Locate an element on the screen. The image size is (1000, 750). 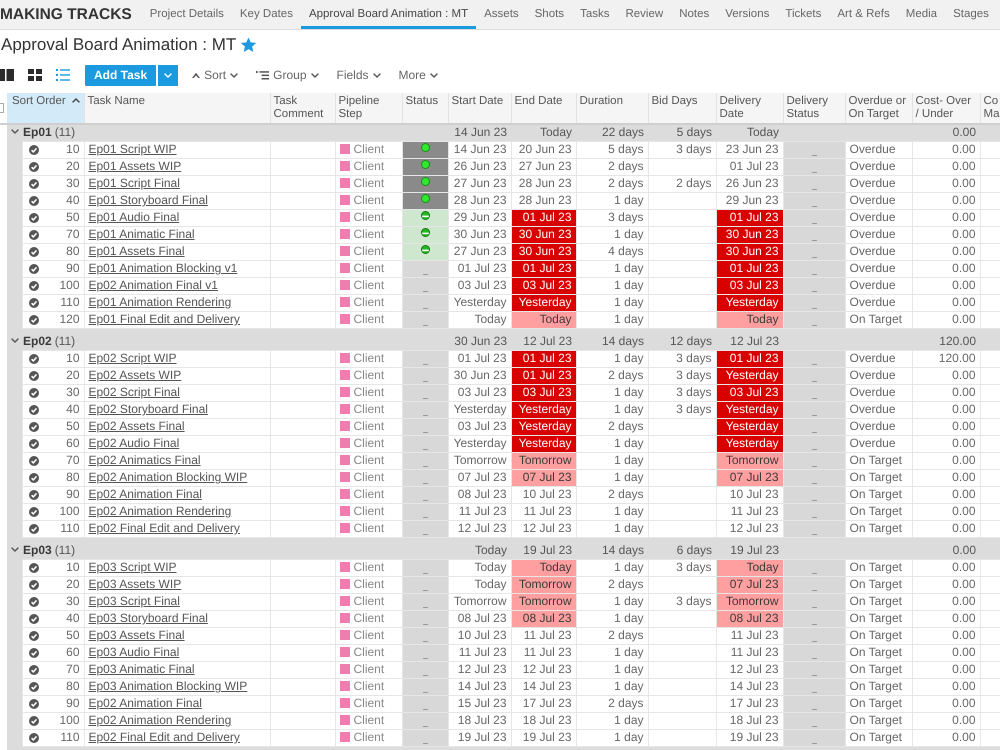
column-header: Task Name is located at coordinates (177, 108).